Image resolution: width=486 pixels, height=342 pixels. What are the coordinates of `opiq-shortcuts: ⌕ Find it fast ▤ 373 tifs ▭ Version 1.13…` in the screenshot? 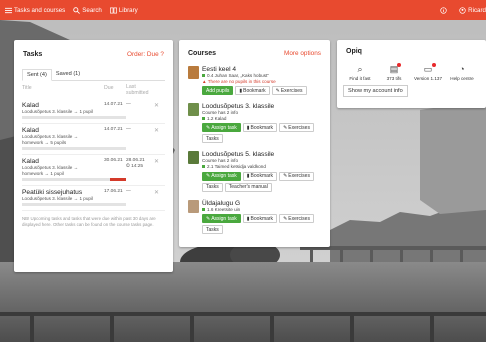 It's located at (411, 71).